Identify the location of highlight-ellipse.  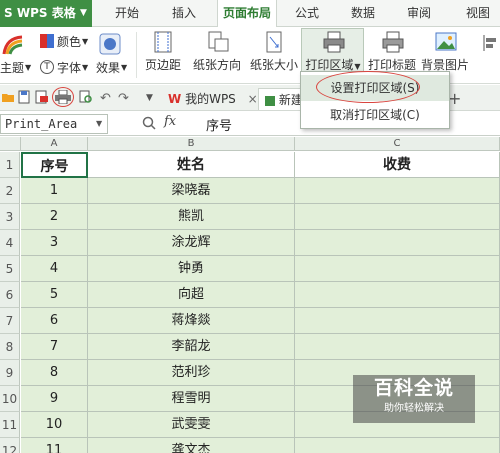
(368, 87).